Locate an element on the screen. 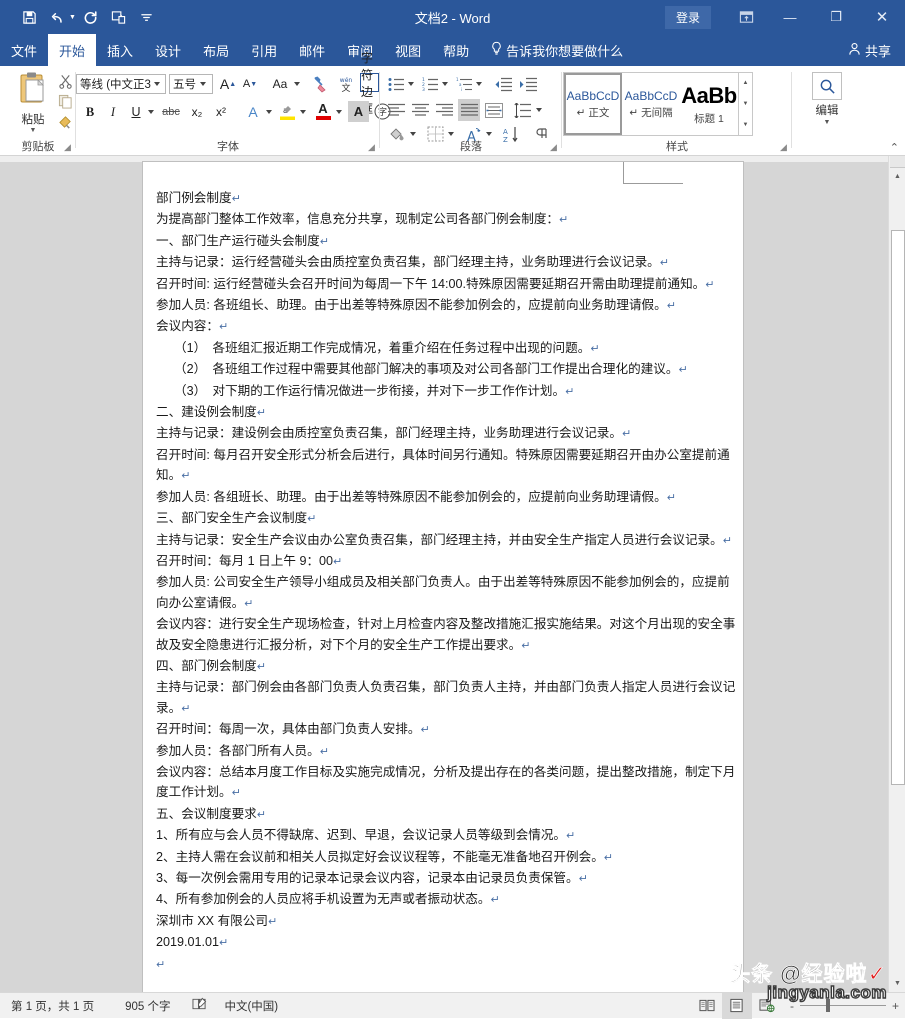 The image size is (905, 1019). text-highlight-button: a is located at coordinates (287, 112).